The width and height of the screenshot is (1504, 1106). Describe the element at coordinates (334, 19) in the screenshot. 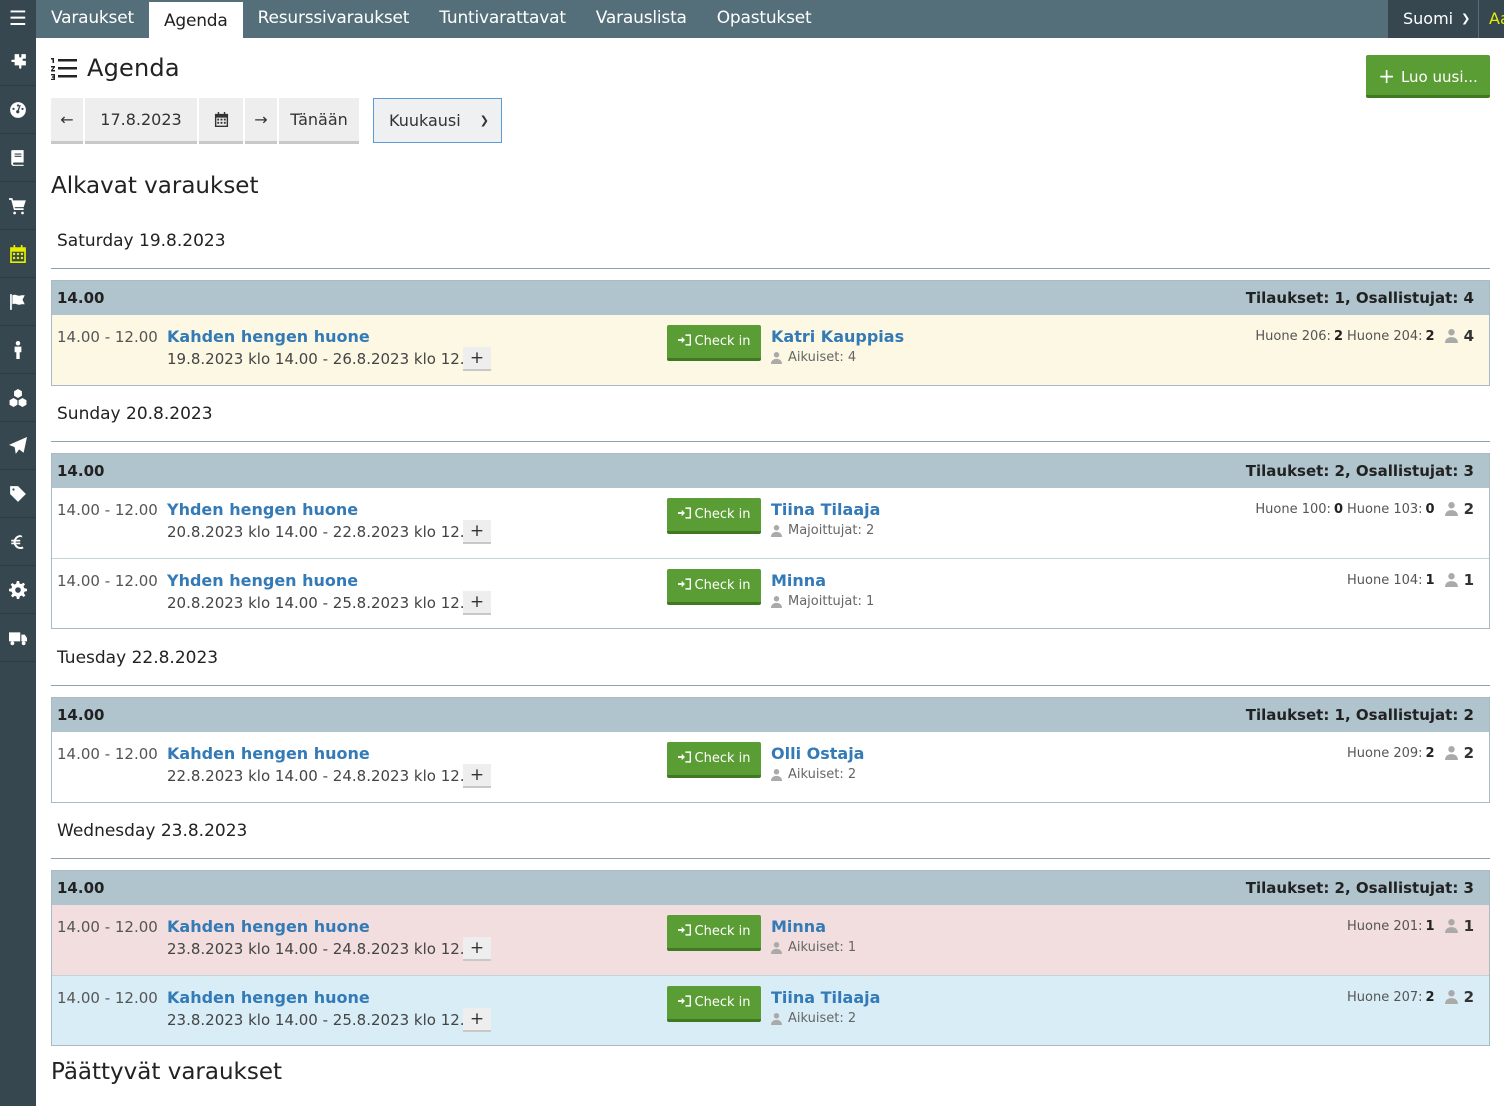

I see `tab-resurssivaraukset: Resurssivaraukset` at that location.